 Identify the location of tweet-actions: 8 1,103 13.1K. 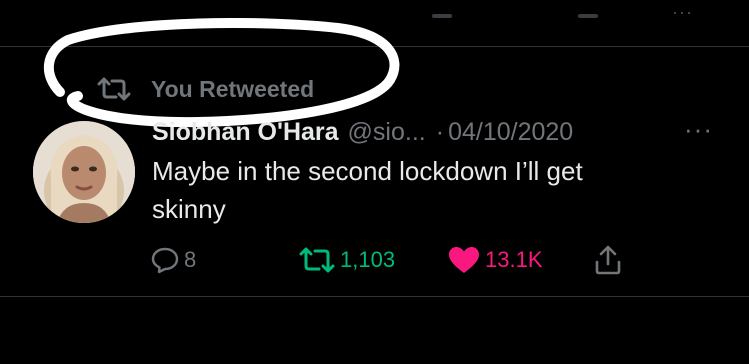
(400, 260).